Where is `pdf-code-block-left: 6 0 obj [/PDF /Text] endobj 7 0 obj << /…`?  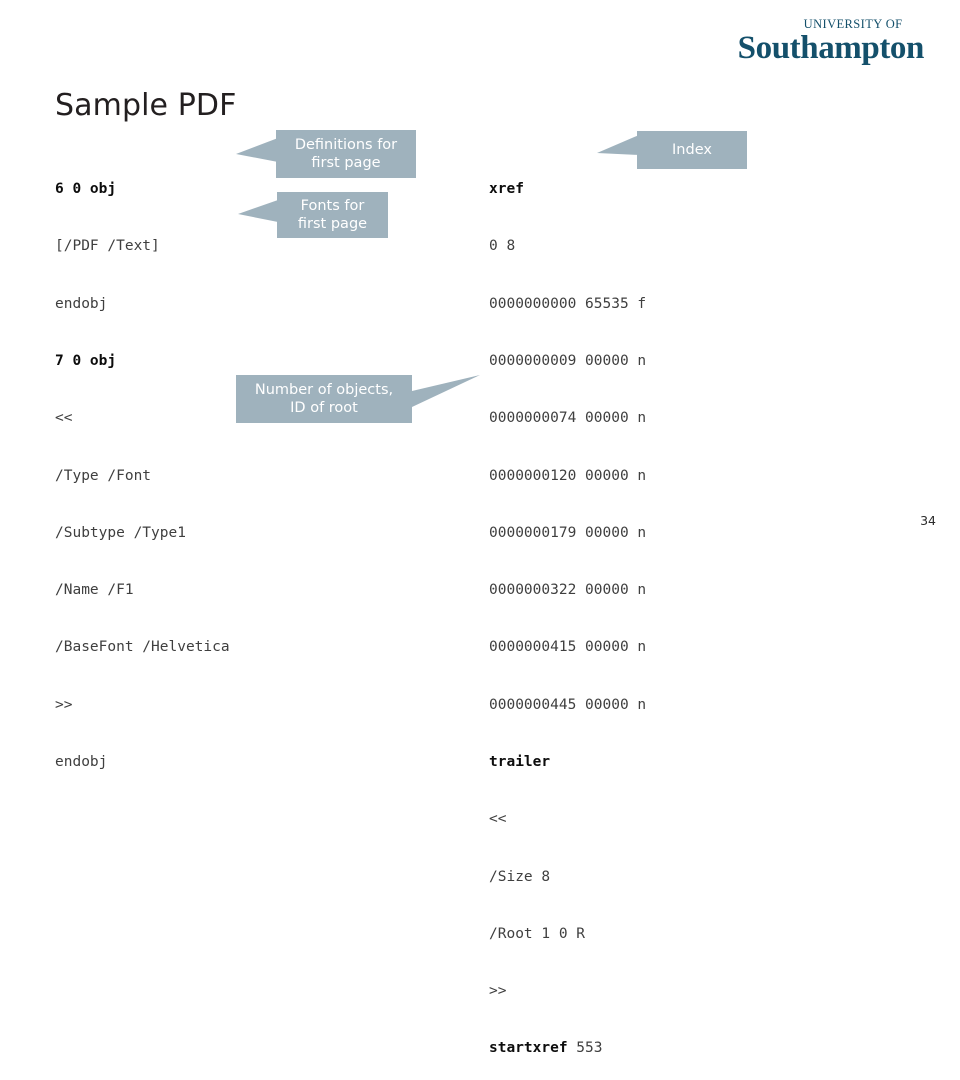 pdf-code-block-left: 6 0 obj [/PDF /Text] endobj 7 0 obj << /… is located at coordinates (142, 476).